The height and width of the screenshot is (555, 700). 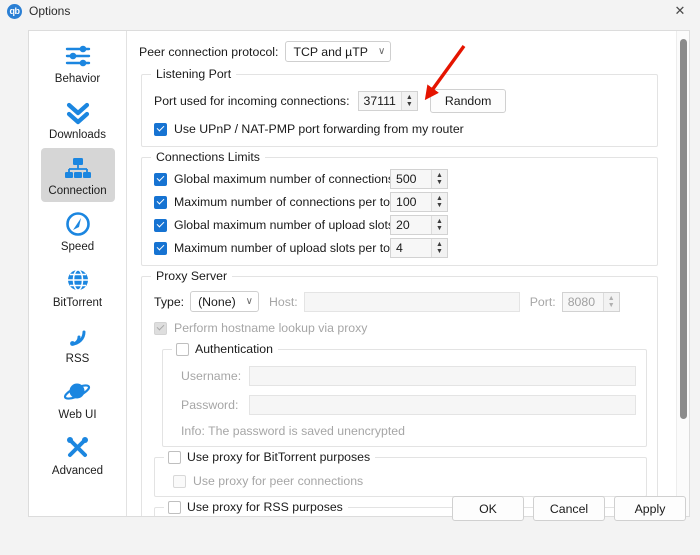 I want to click on cancel-button: Cancel, so click(x=569, y=508).